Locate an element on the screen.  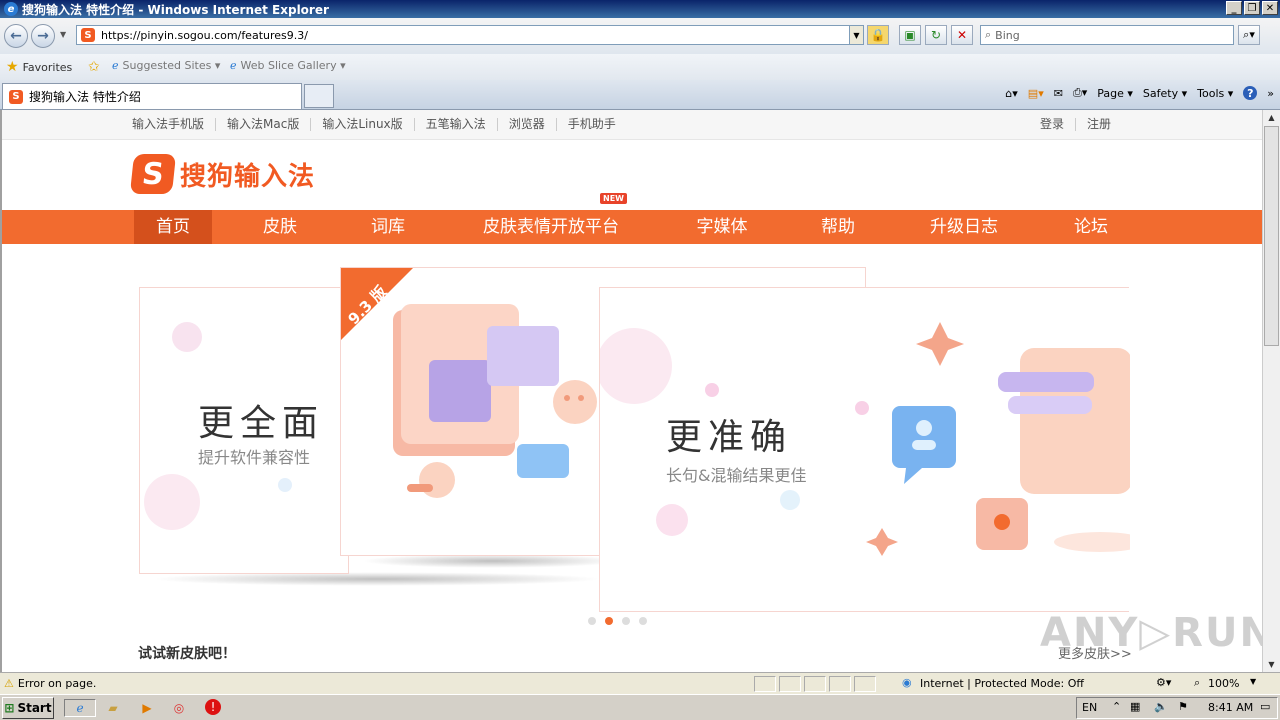
suggested-sites-link: ℯ Suggested Sites ▾ is located at coordinates (166, 65).